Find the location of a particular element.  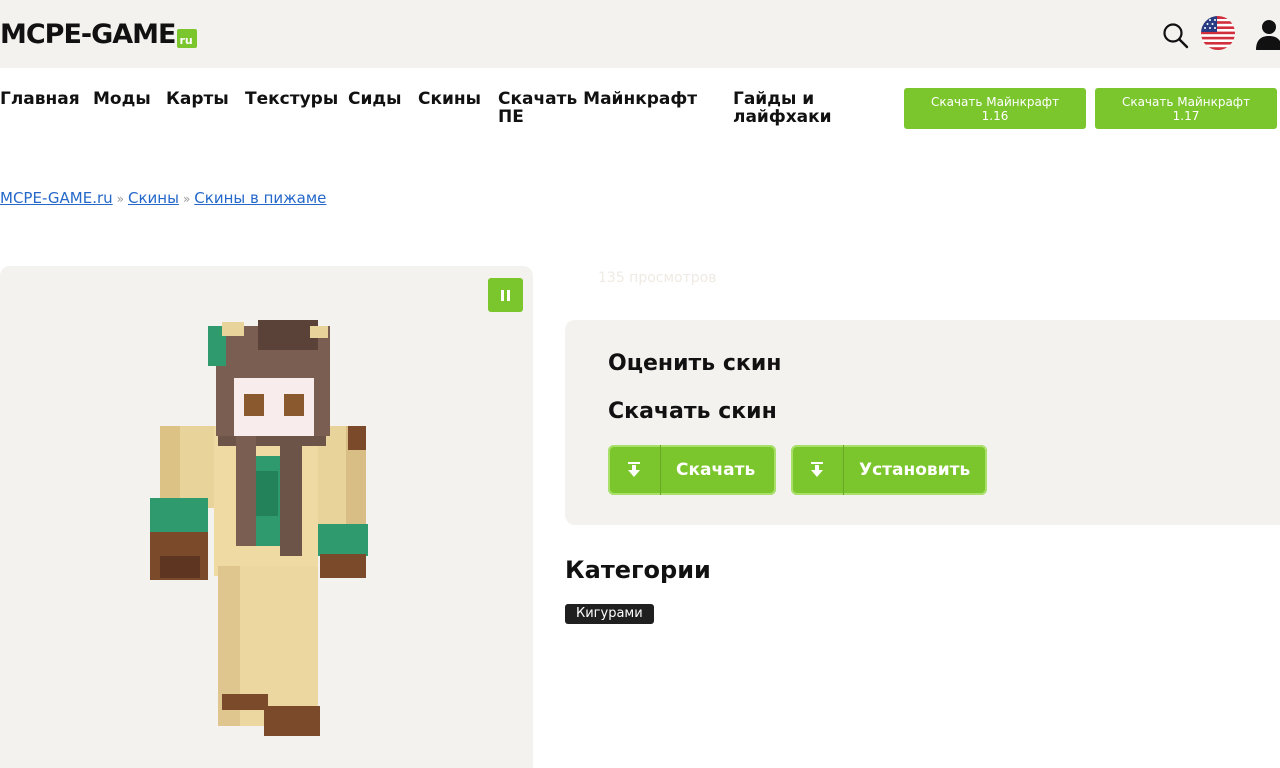

download-skin-button: Скачать is located at coordinates (692, 470).